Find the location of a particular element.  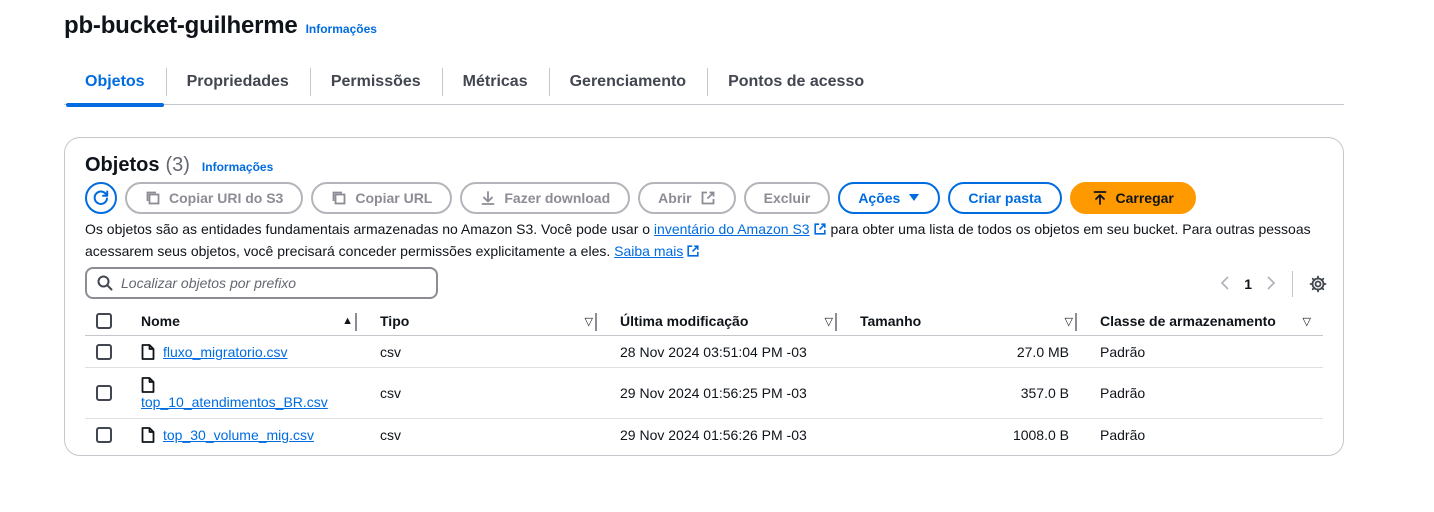

search-box is located at coordinates (261, 283).